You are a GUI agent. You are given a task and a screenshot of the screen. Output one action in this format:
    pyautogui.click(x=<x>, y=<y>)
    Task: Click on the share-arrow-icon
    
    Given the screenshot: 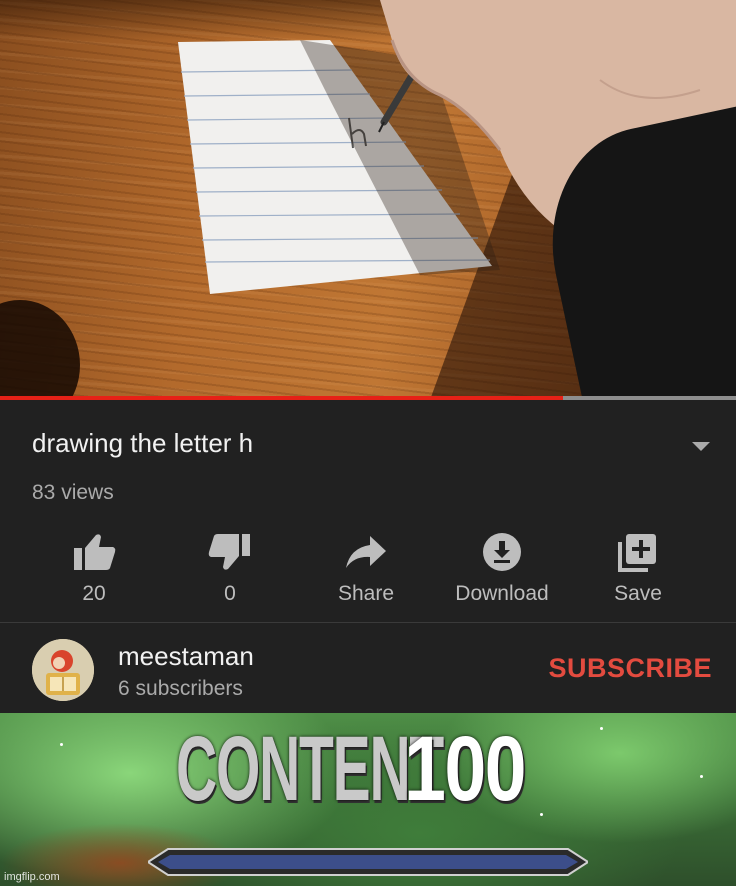 What is the action you would take?
    pyautogui.click(x=366, y=552)
    